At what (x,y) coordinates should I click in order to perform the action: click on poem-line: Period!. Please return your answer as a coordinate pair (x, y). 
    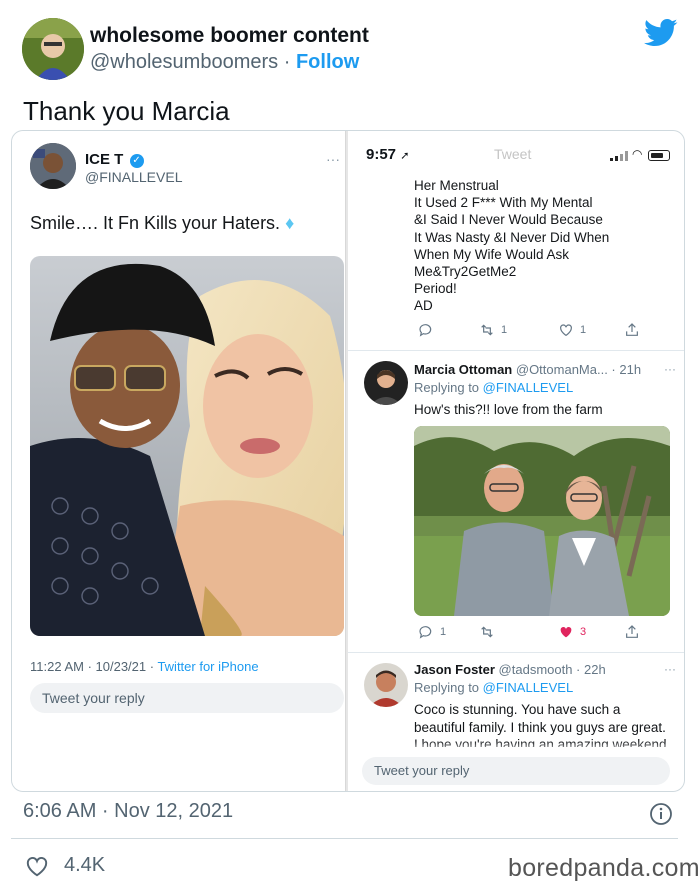
    Looking at the image, I should click on (435, 289).